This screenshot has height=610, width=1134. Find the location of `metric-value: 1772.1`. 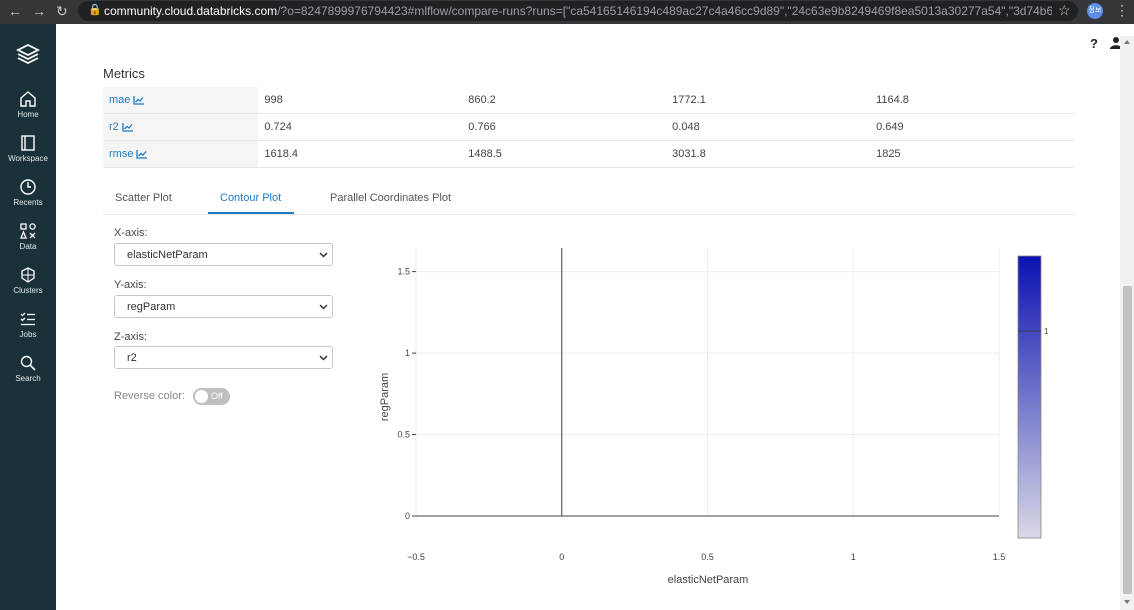

metric-value: 1772.1 is located at coordinates (768, 100).